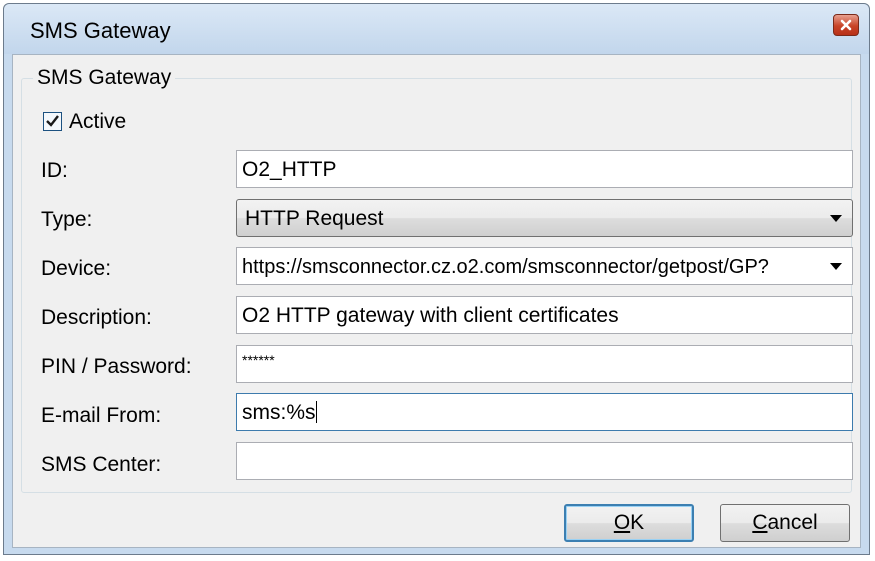 Image resolution: width=875 pixels, height=561 pixels. I want to click on groupbox-label: SMS Gateway, so click(104, 78).